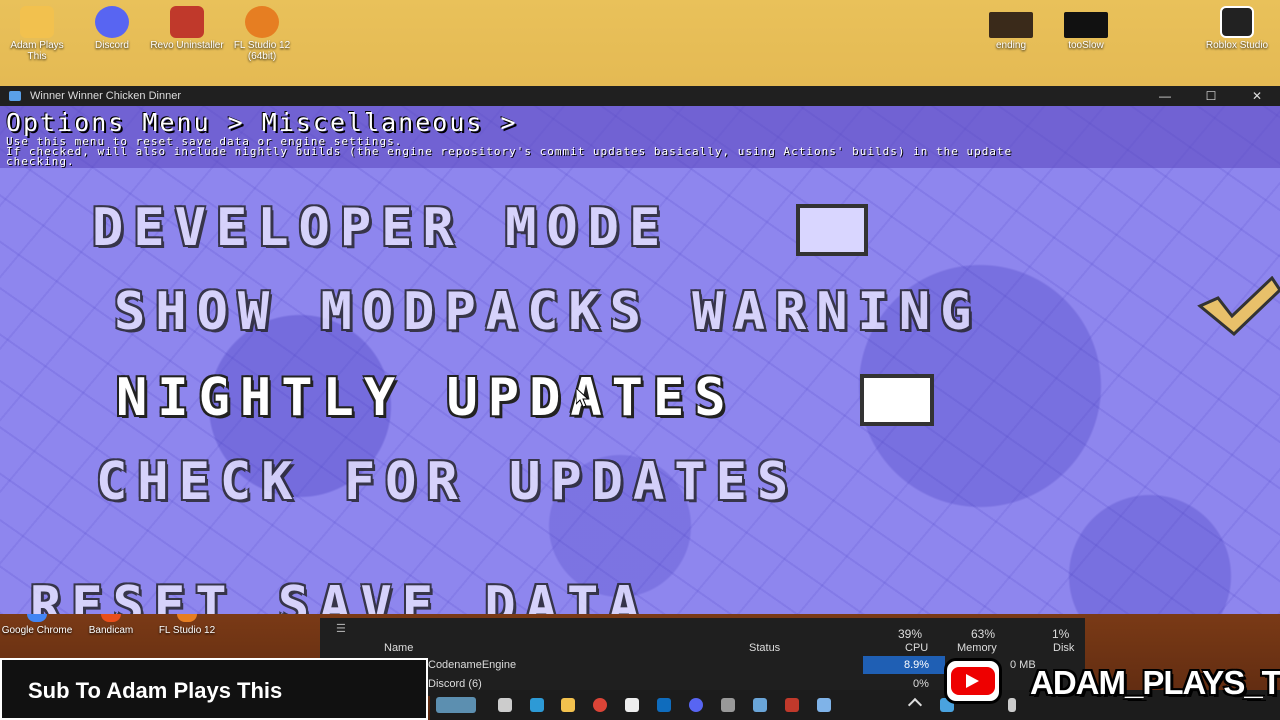 This screenshot has height=720, width=1280. I want to click on play-triangle-icon, so click(972, 681).